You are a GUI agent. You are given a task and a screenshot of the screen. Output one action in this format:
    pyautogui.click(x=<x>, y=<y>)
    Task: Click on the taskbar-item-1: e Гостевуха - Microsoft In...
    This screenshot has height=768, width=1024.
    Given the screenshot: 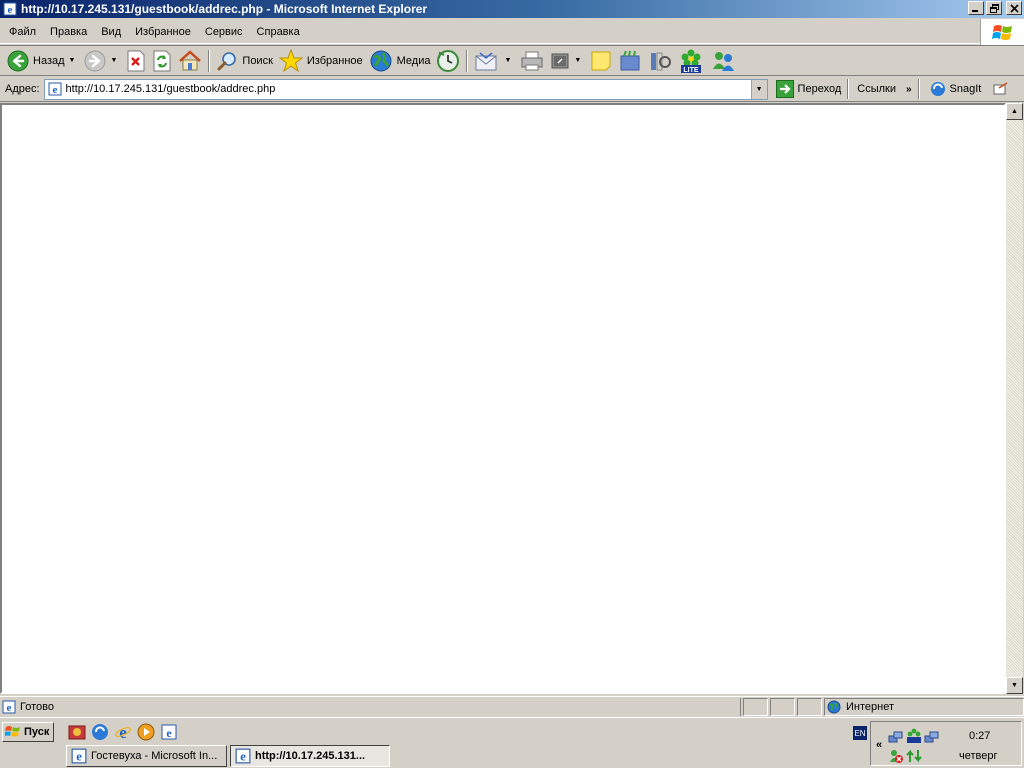 What is the action you would take?
    pyautogui.click(x=146, y=756)
    